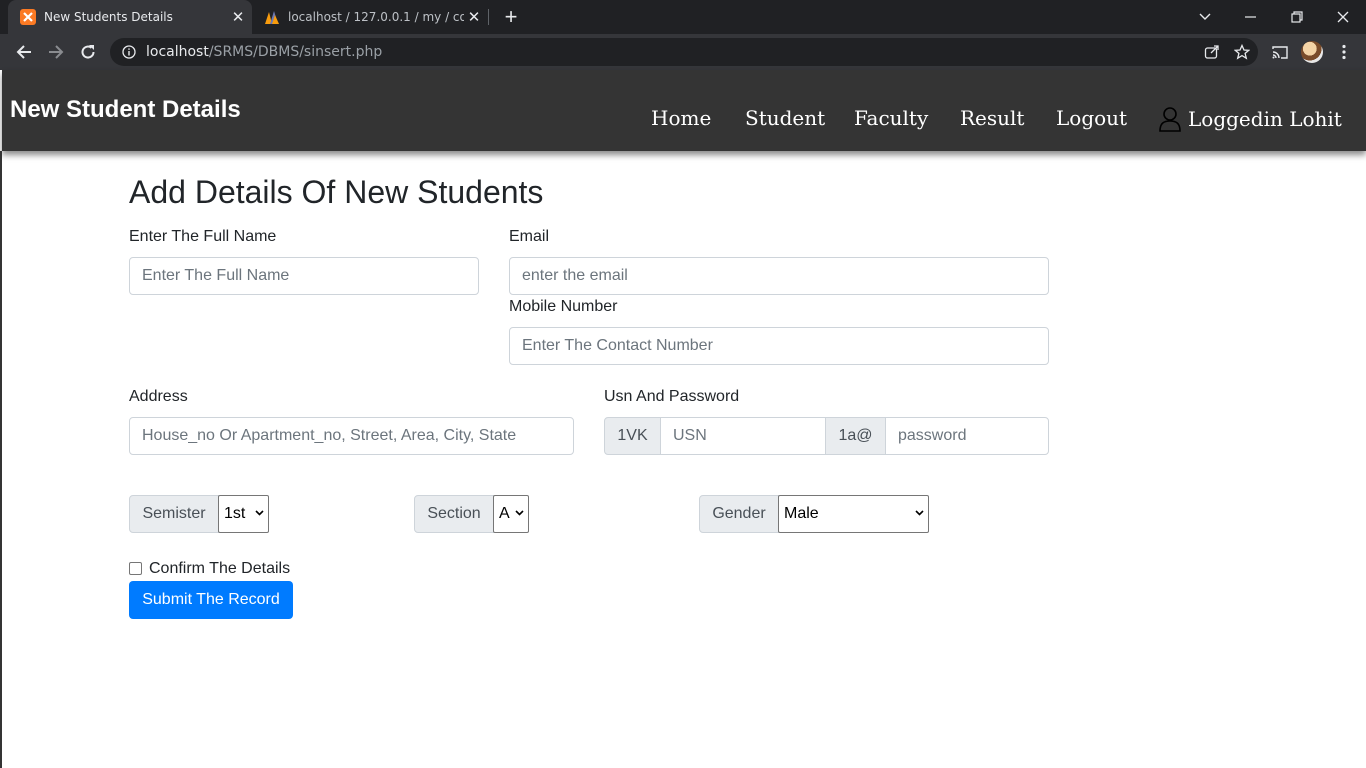 Image resolution: width=1366 pixels, height=768 pixels. Describe the element at coordinates (203, 236) in the screenshot. I see `fullname-label: Enter The Full Name` at that location.